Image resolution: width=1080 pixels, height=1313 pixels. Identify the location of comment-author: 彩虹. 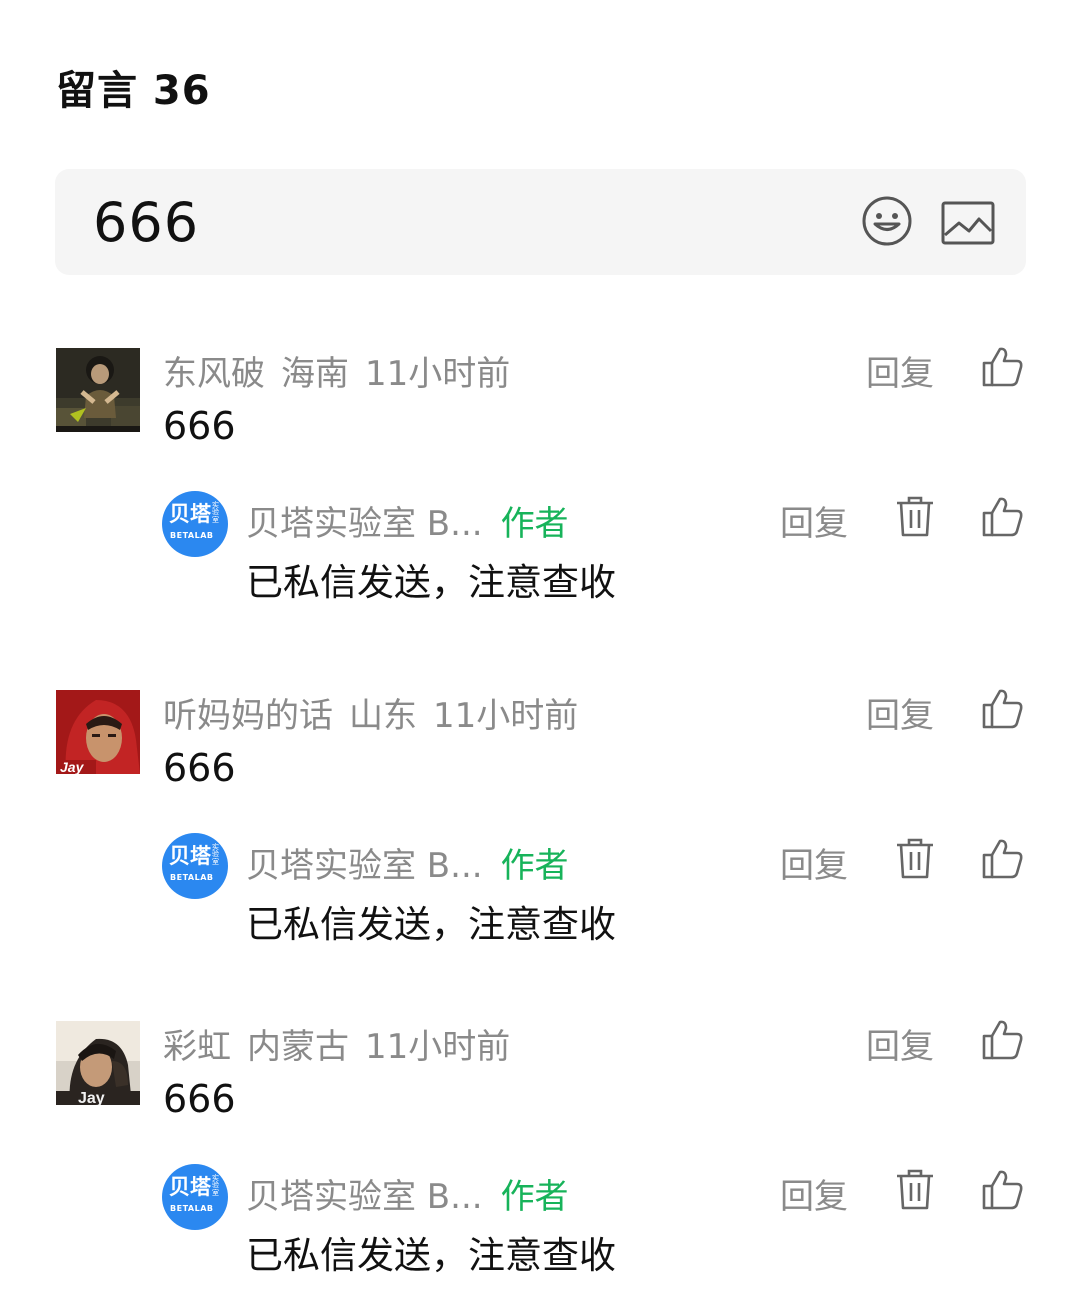
(197, 1047).